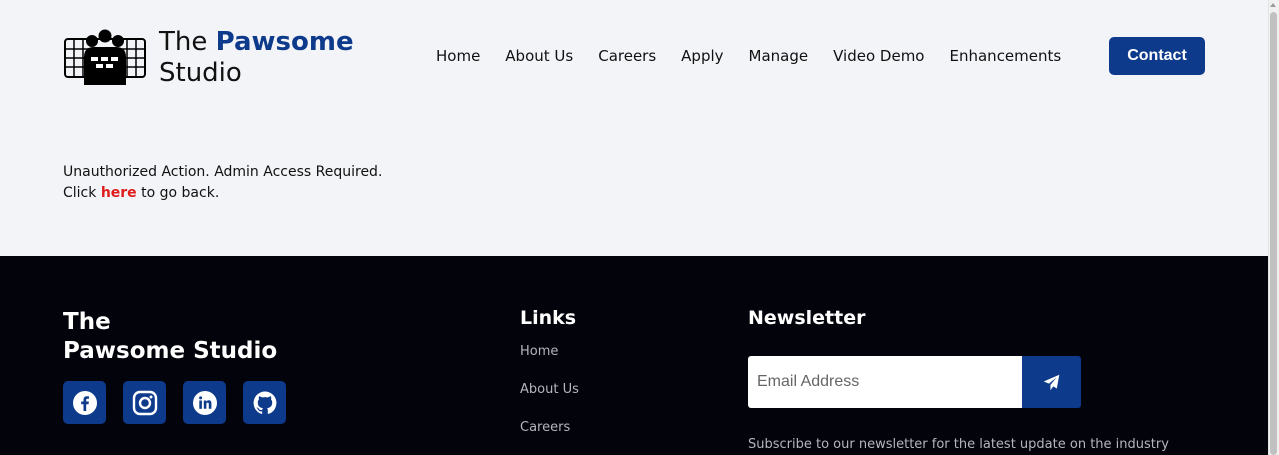  What do you see at coordinates (1273, 233) in the screenshot?
I see `scrollbar-thumb` at bounding box center [1273, 233].